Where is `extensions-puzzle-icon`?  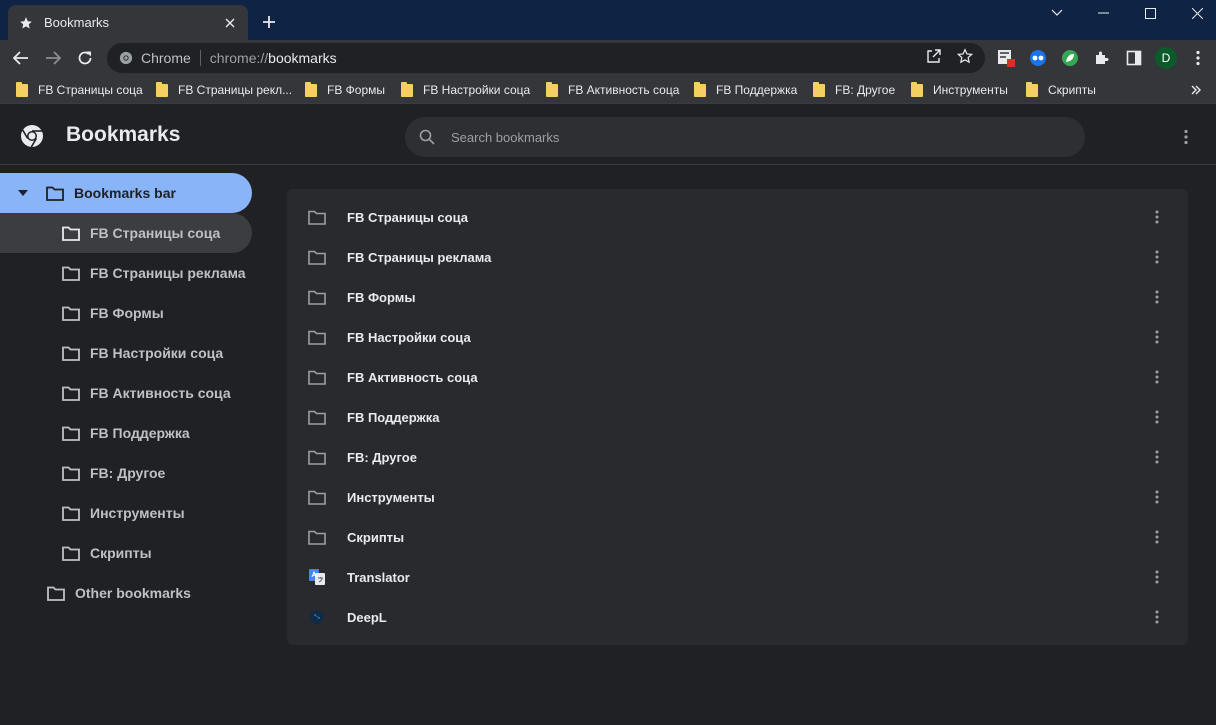 extensions-puzzle-icon is located at coordinates (1102, 58).